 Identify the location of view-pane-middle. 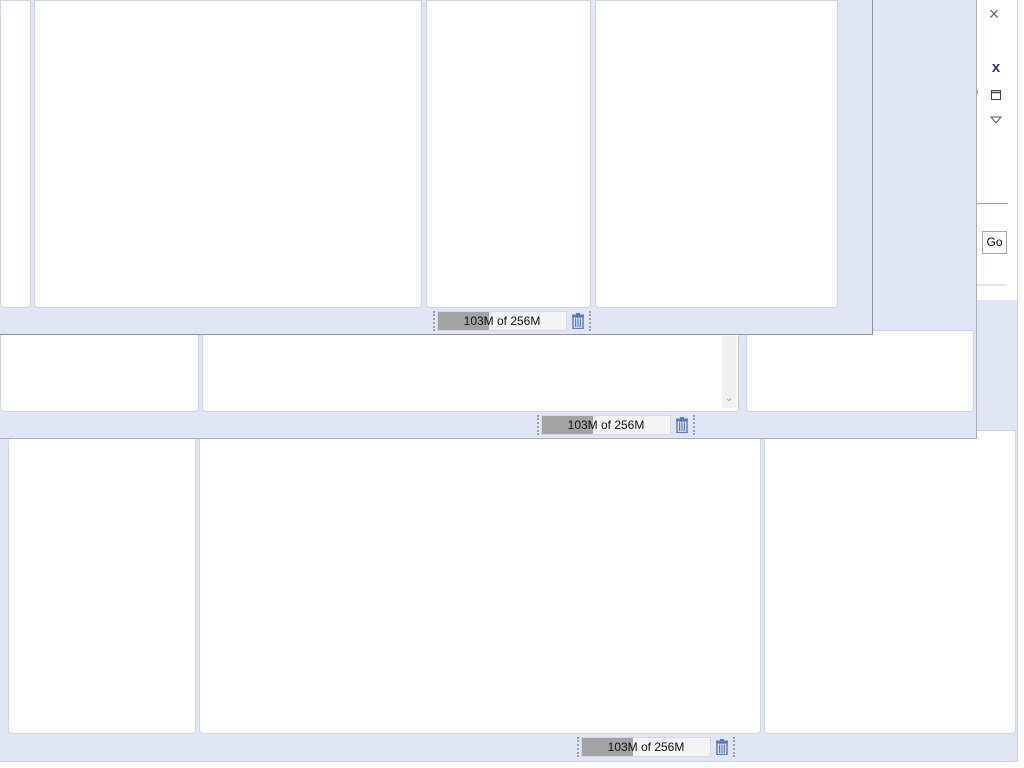
(508, 154).